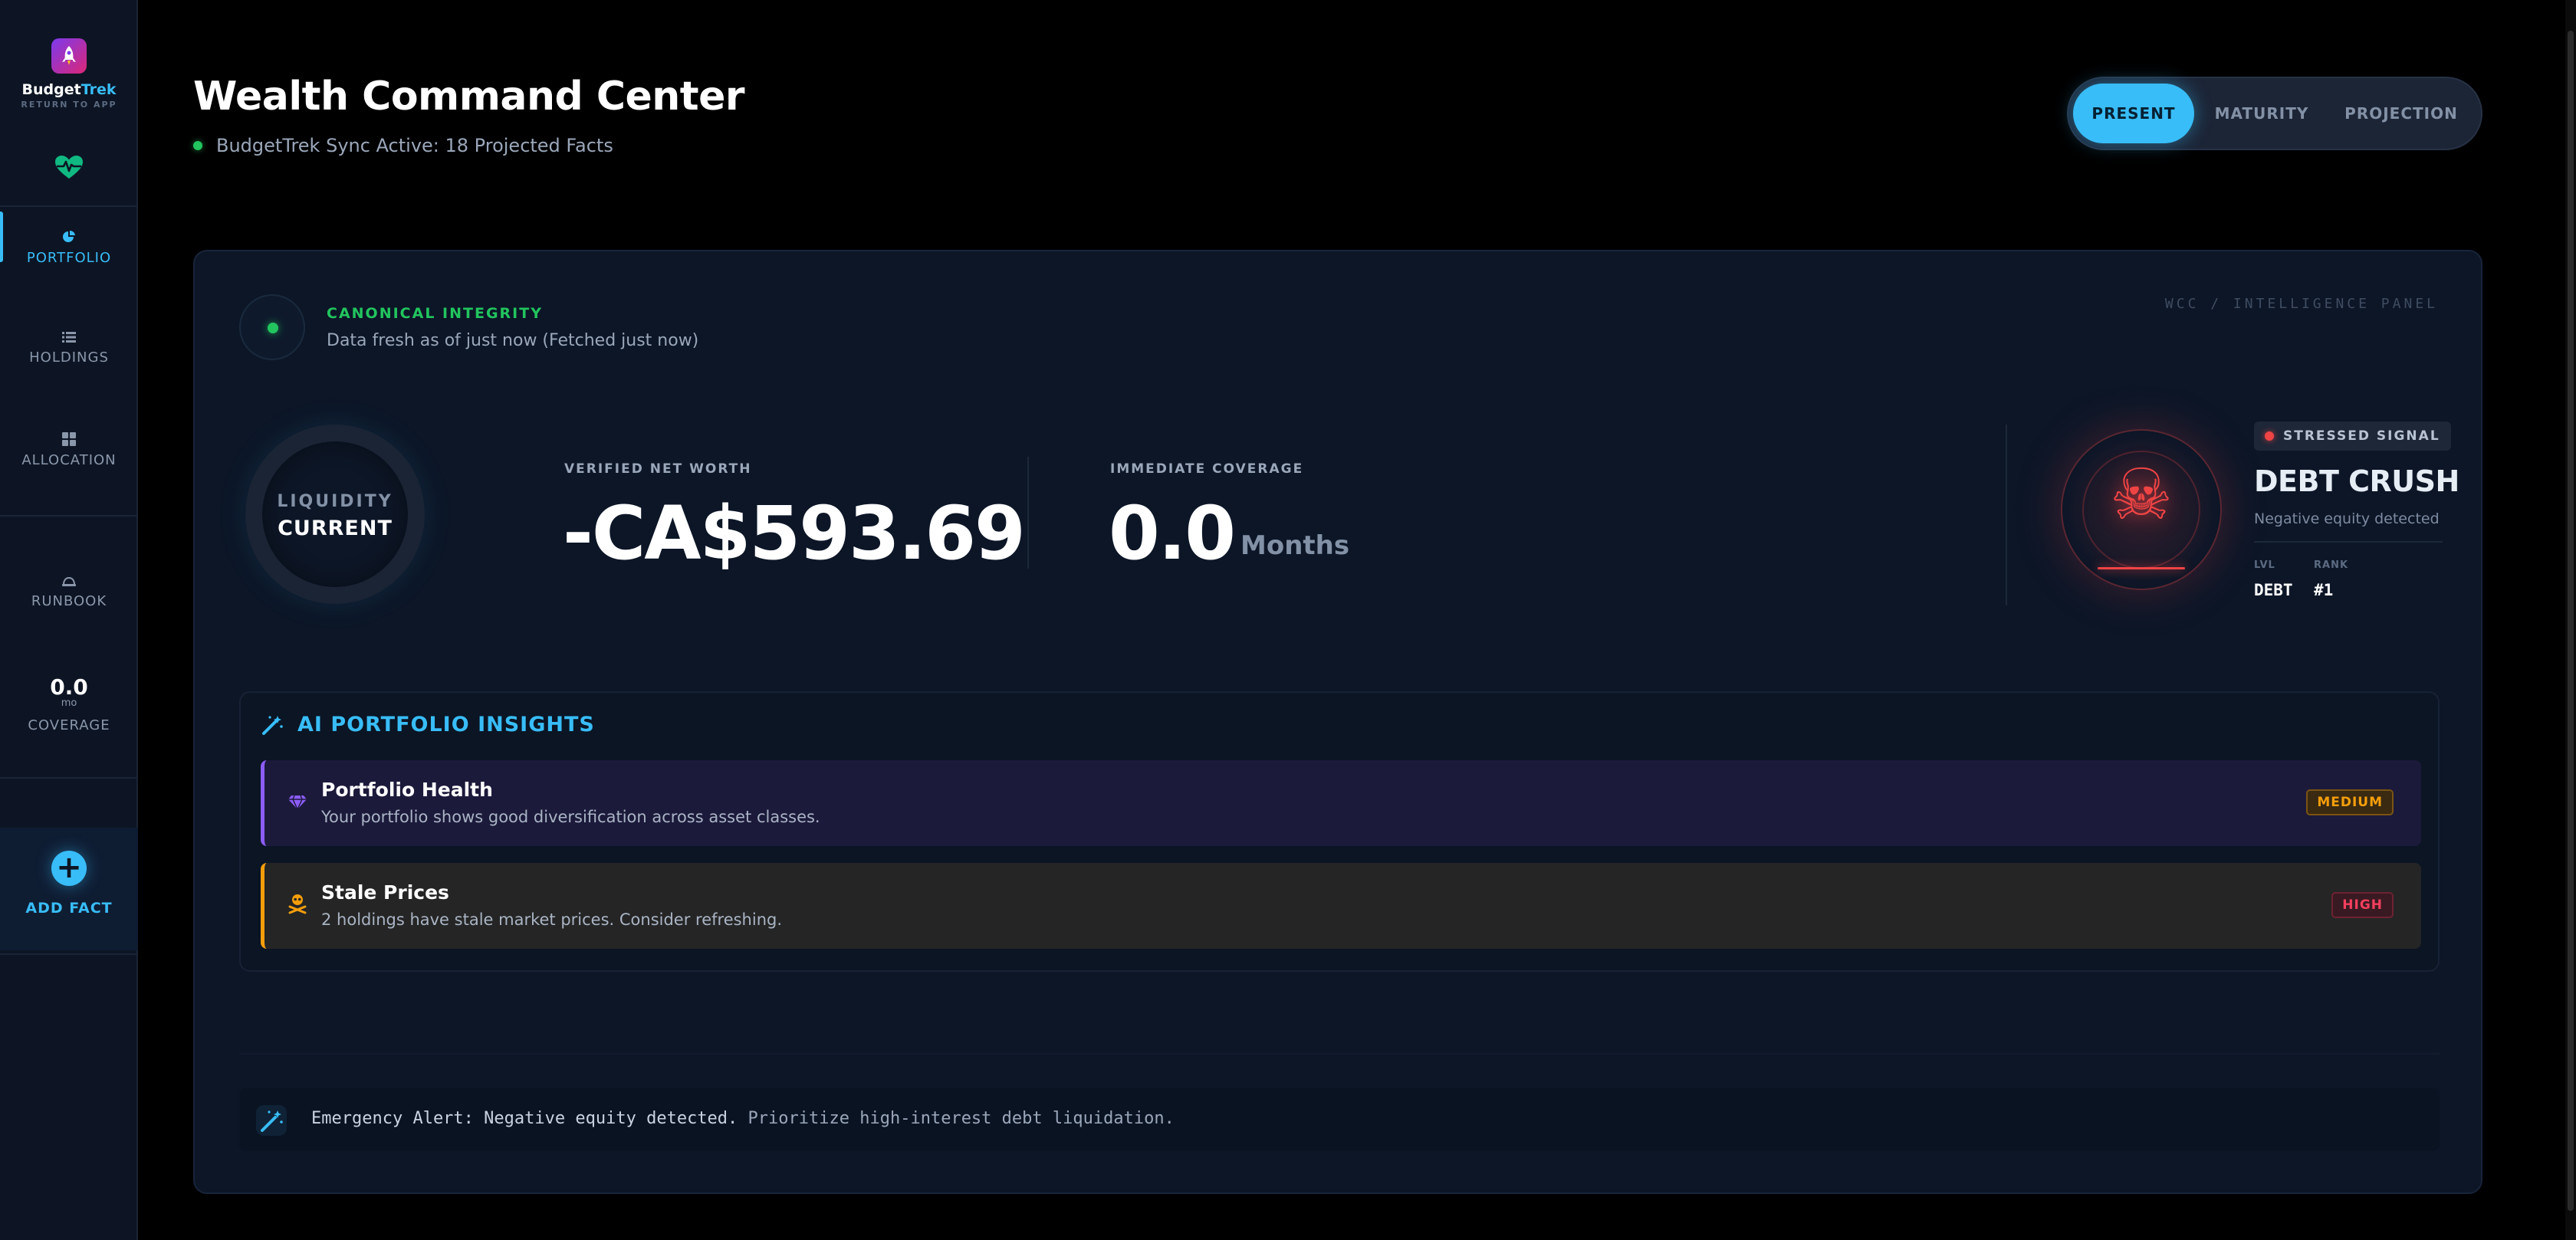 The image size is (2576, 1240). What do you see at coordinates (1295, 546) in the screenshot?
I see `coverage-unit: Months` at bounding box center [1295, 546].